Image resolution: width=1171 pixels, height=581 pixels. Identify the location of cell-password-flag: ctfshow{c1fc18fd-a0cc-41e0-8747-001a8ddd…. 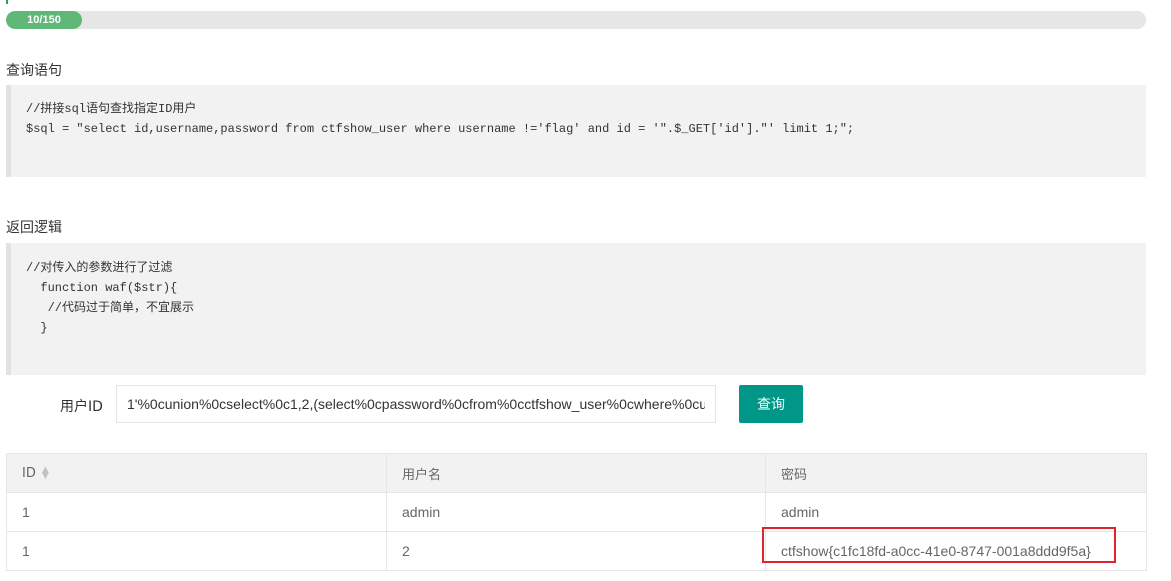
(954, 549).